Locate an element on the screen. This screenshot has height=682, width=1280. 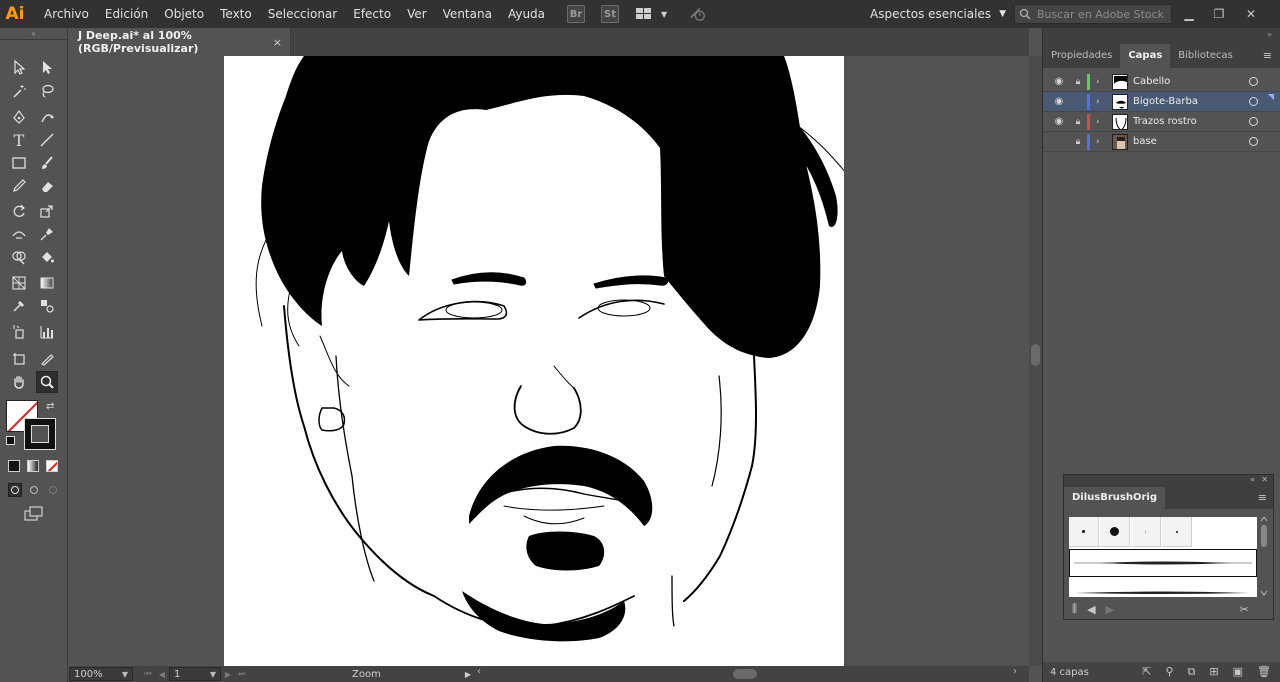
perspective-grid-tool-icon is located at coordinates (19, 283).